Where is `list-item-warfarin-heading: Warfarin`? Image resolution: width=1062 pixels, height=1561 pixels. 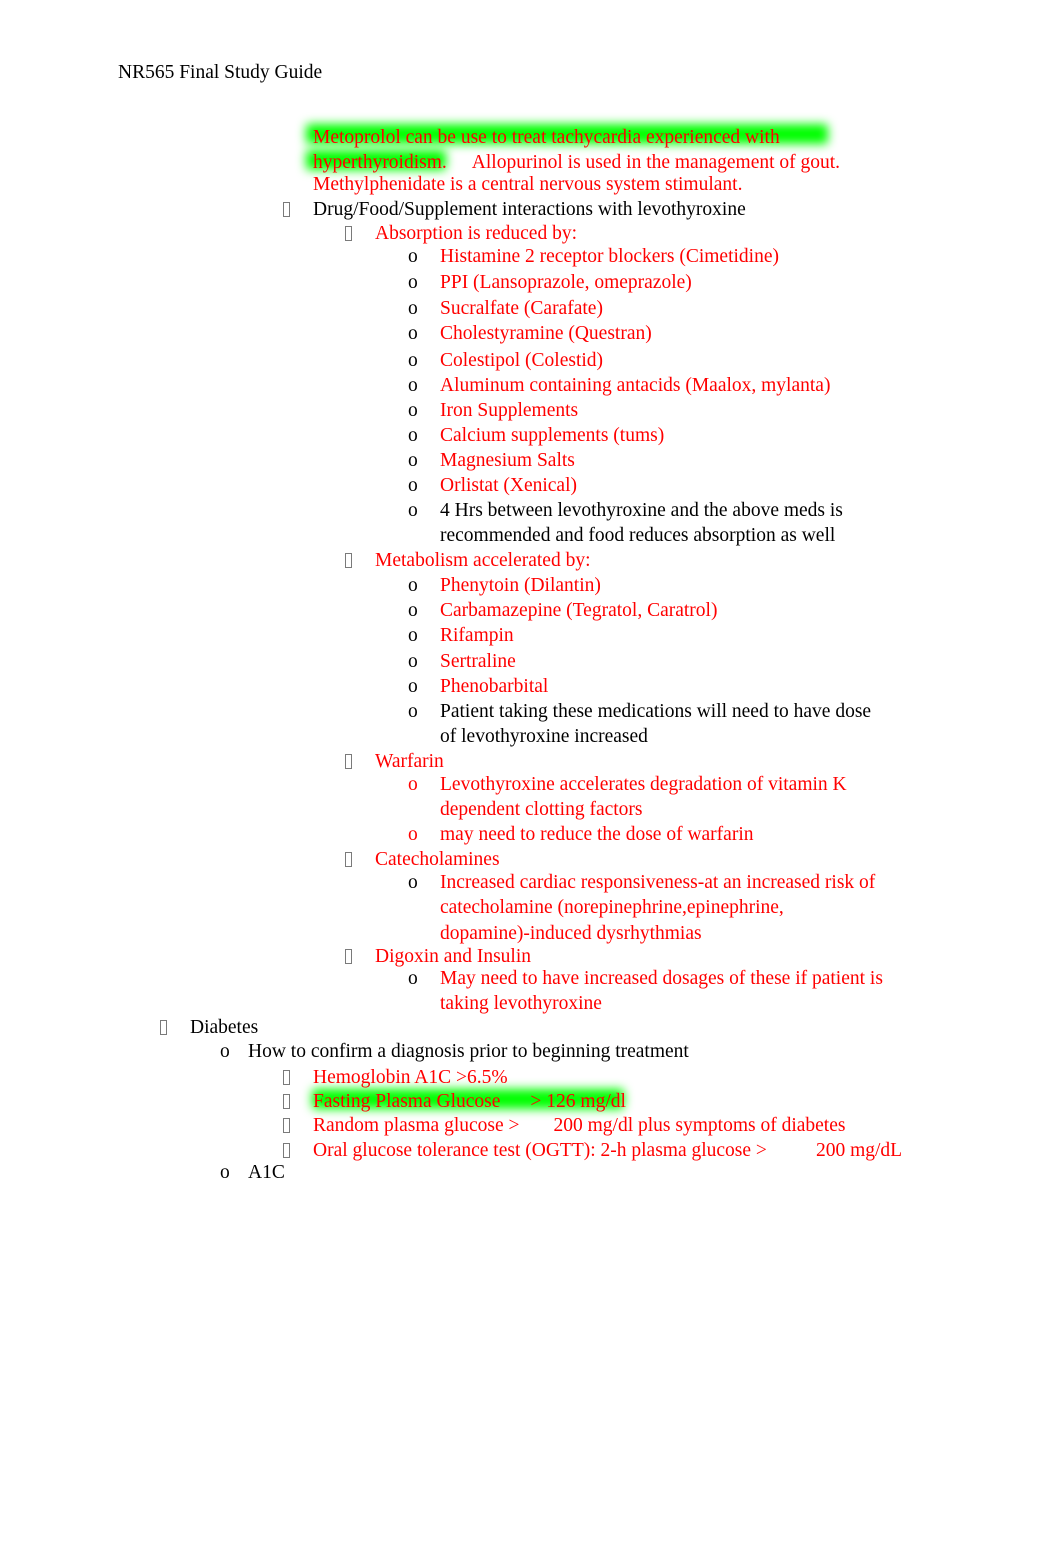 list-item-warfarin-heading: Warfarin is located at coordinates (625, 761).